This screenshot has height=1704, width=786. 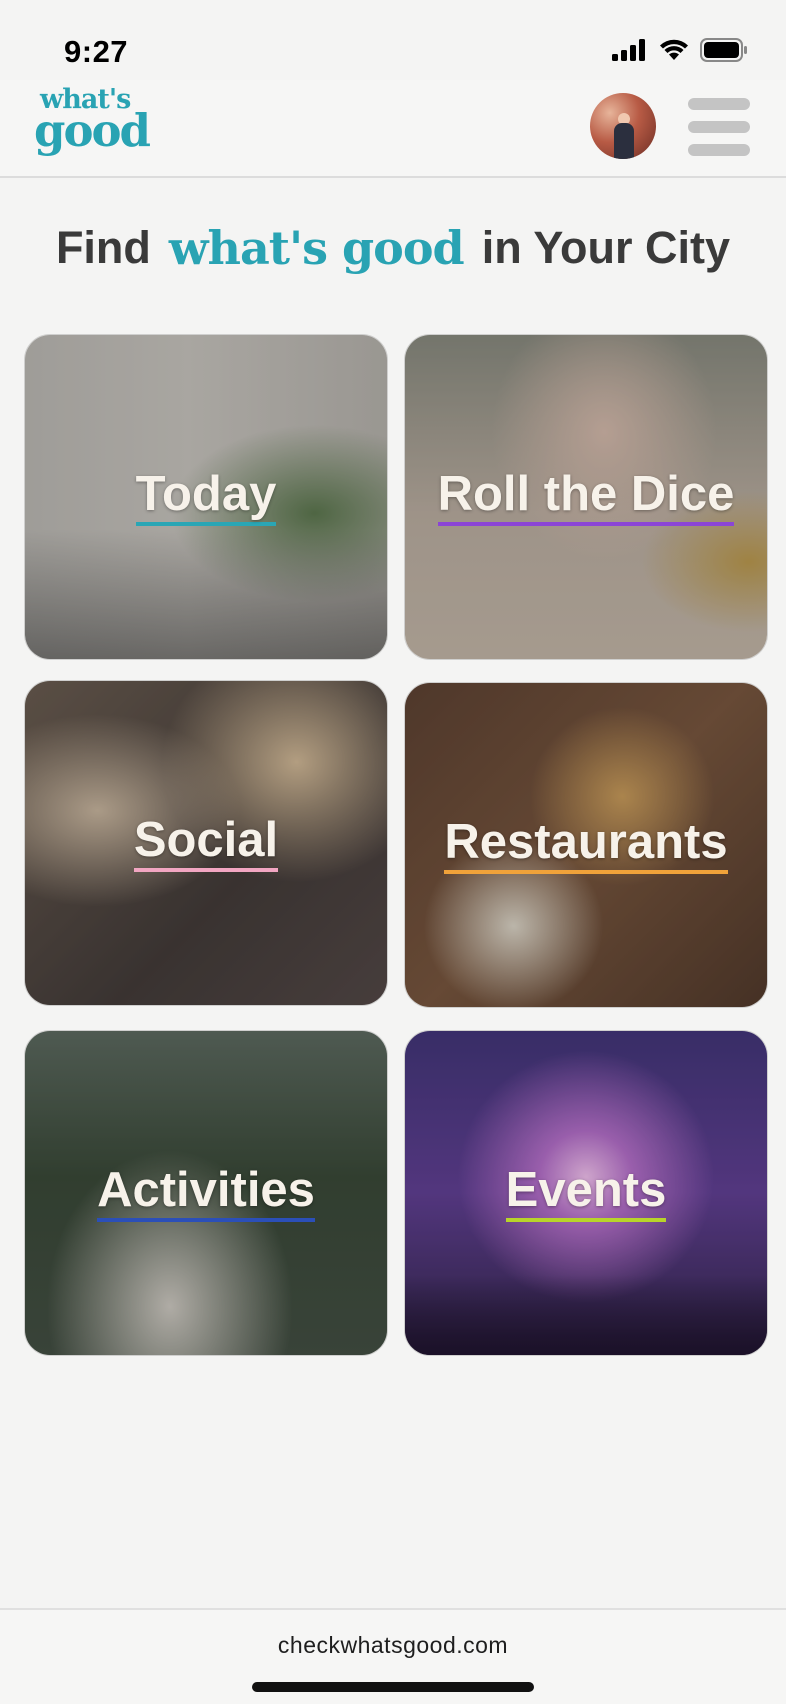 What do you see at coordinates (674, 49) in the screenshot?
I see `wifi-icon` at bounding box center [674, 49].